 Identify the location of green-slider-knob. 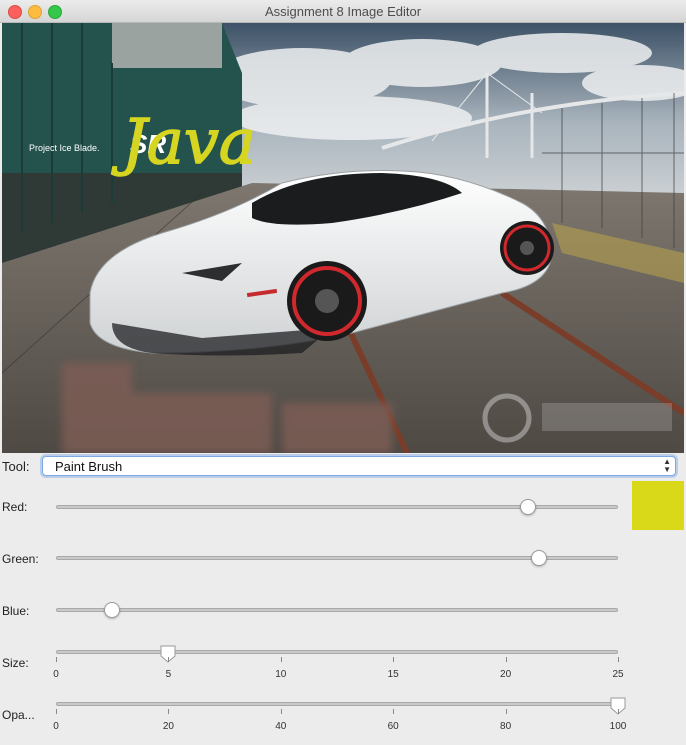
(539, 558).